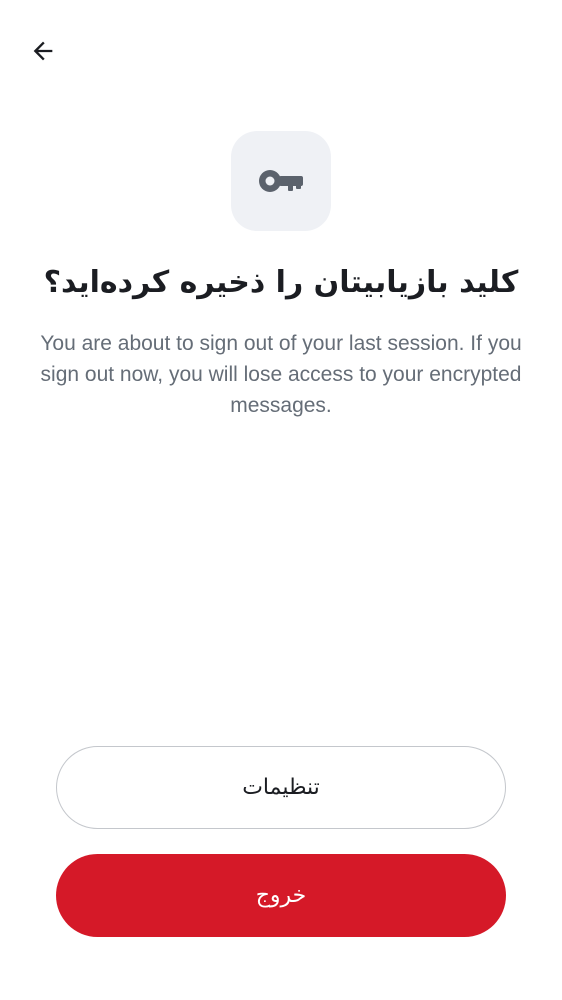 The width and height of the screenshot is (562, 1000). I want to click on settings-button-label: تنظیمات, so click(281, 787).